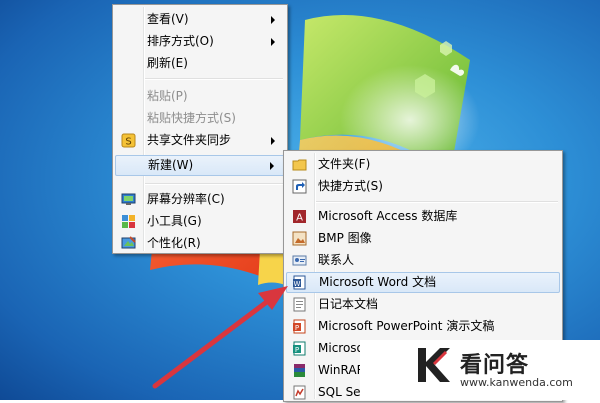 The width and height of the screenshot is (600, 403). What do you see at coordinates (180, 41) in the screenshot?
I see `menu-item-label: 排序方式(O)` at bounding box center [180, 41].